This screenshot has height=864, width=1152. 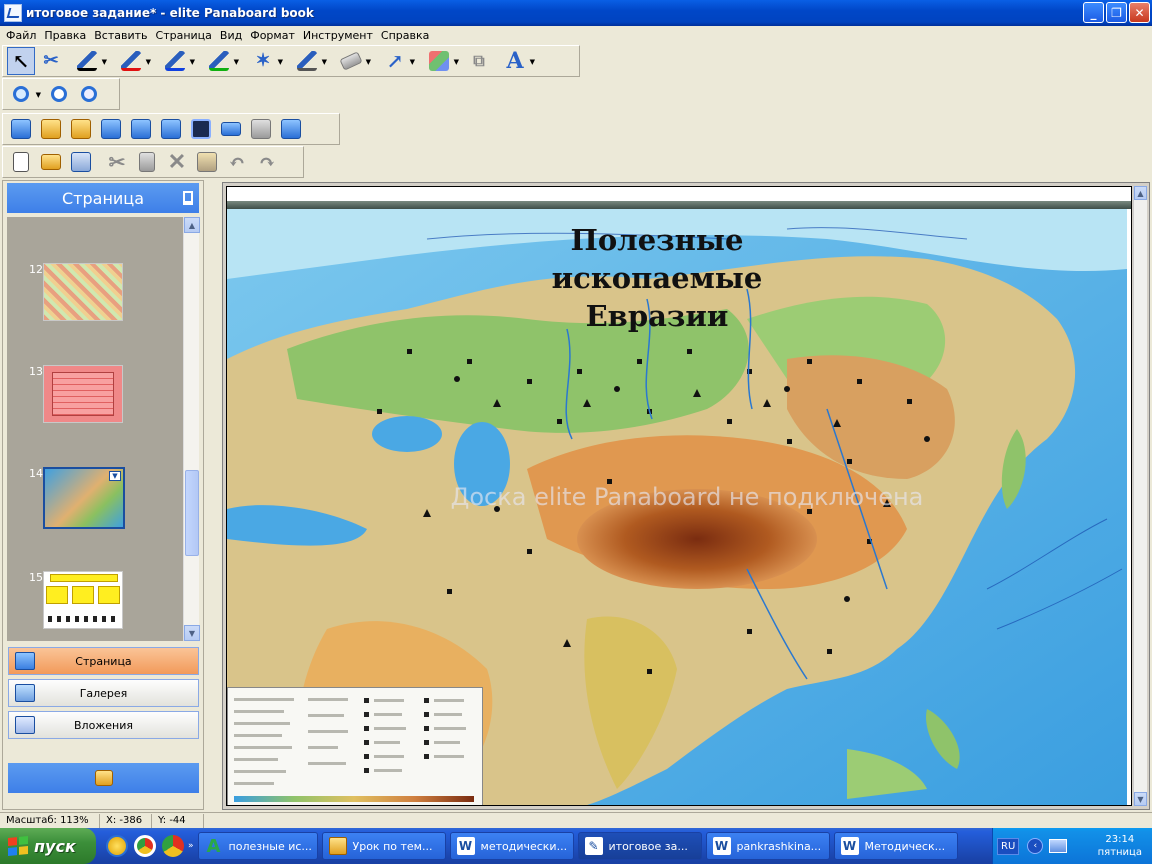 I want to click on thumbnail-menu-icon: ▼, so click(x=115, y=476).